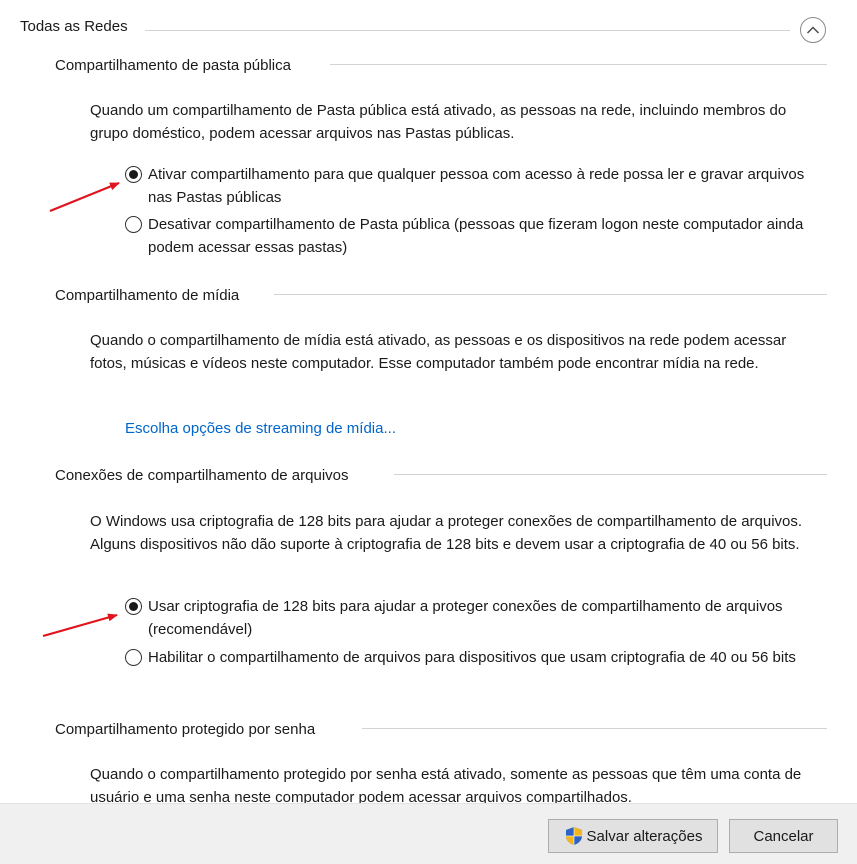 Image resolution: width=857 pixels, height=864 pixels. Describe the element at coordinates (644, 836) in the screenshot. I see `save-button-label: Salvar alterações` at that location.